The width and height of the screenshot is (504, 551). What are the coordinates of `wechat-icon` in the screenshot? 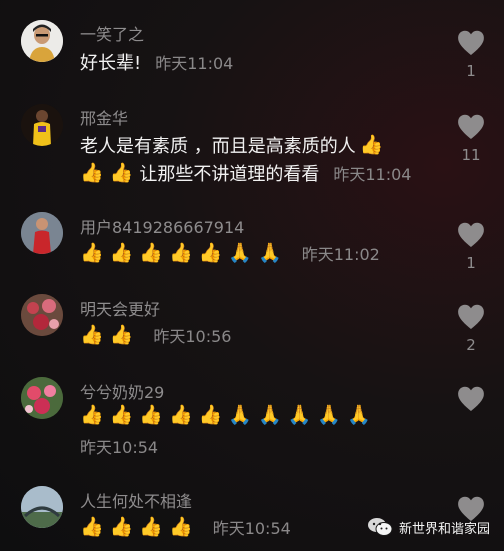 It's located at (380, 527).